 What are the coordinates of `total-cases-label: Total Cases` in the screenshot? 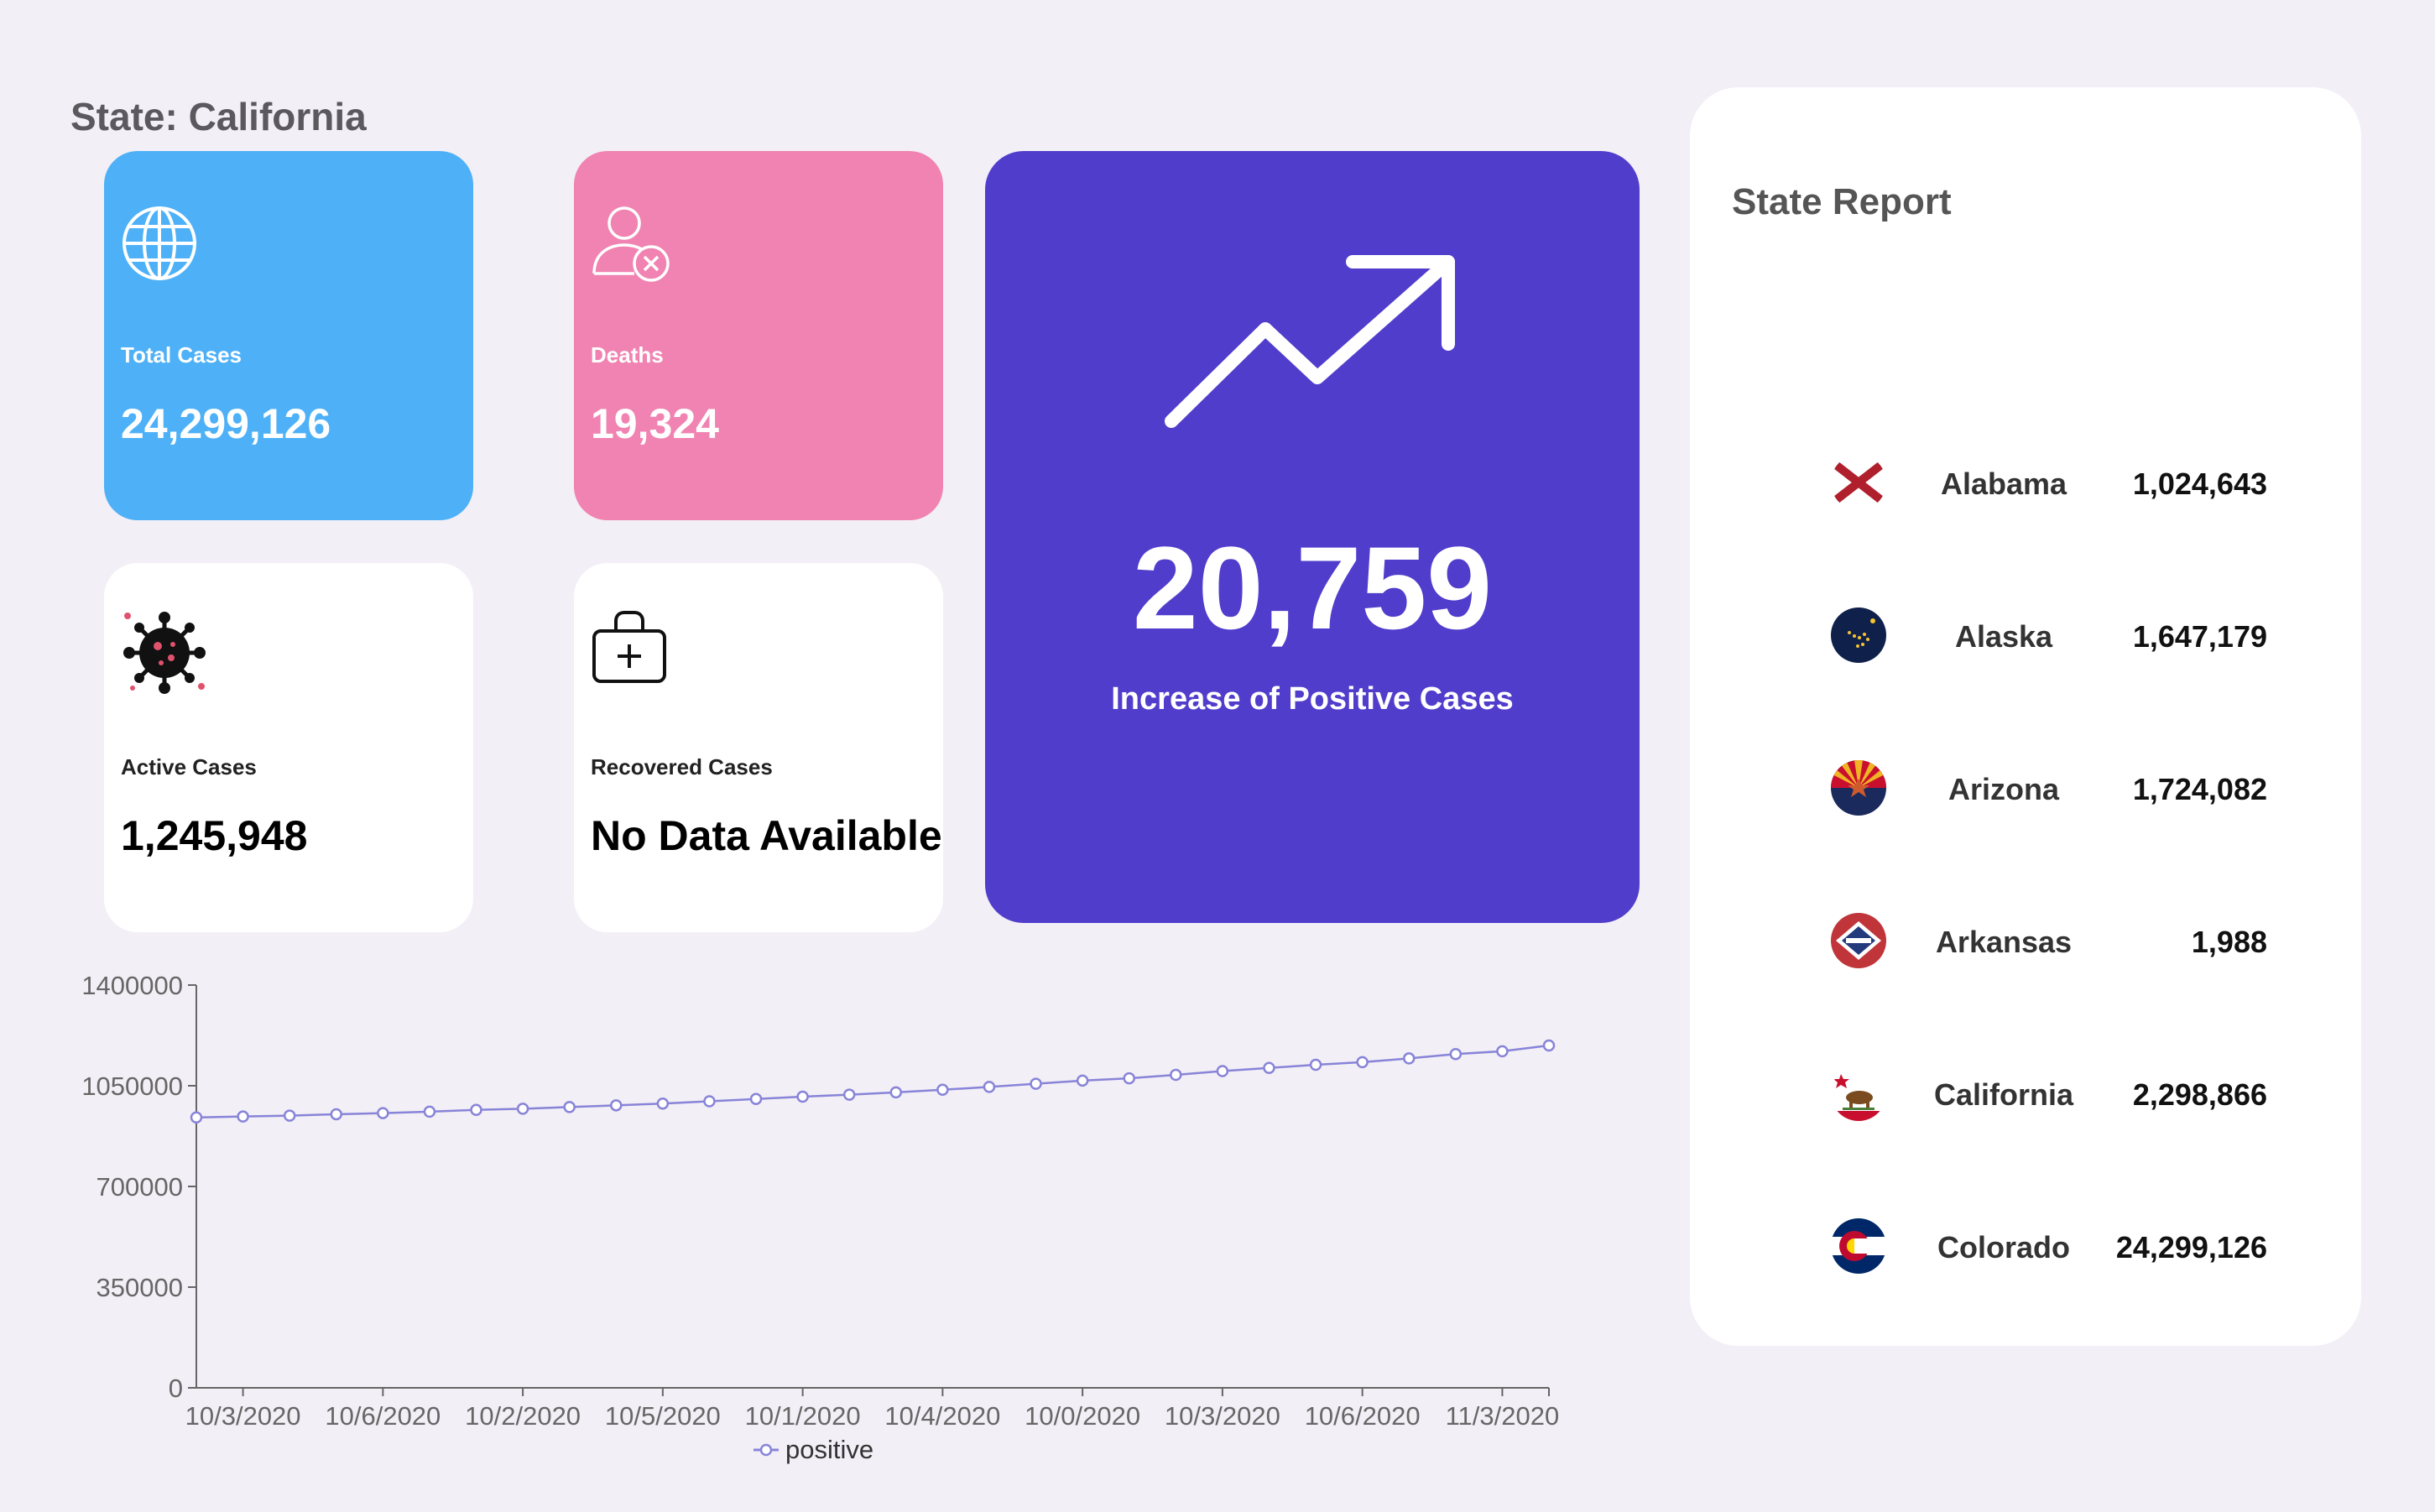 It's located at (181, 355).